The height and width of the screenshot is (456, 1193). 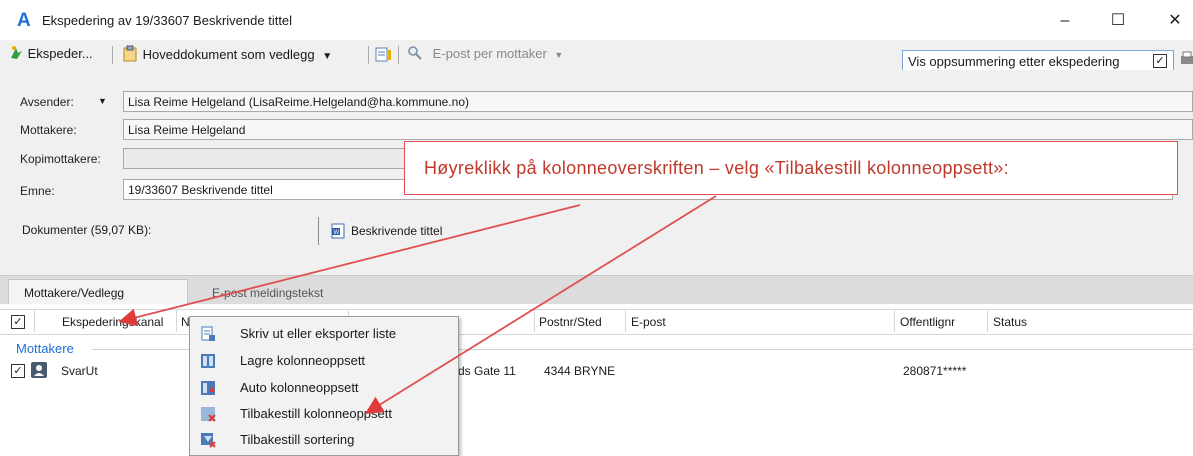 I want to click on arrow-to-column-header, so click(x=349, y=265).